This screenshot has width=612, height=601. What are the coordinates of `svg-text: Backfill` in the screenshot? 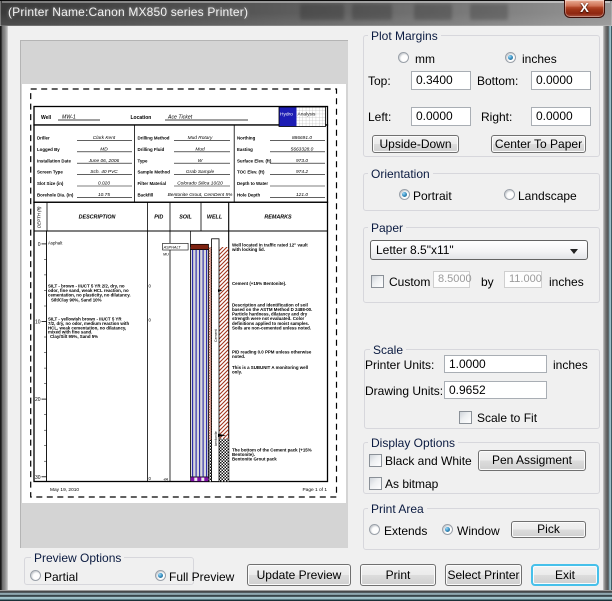 It's located at (146, 195).